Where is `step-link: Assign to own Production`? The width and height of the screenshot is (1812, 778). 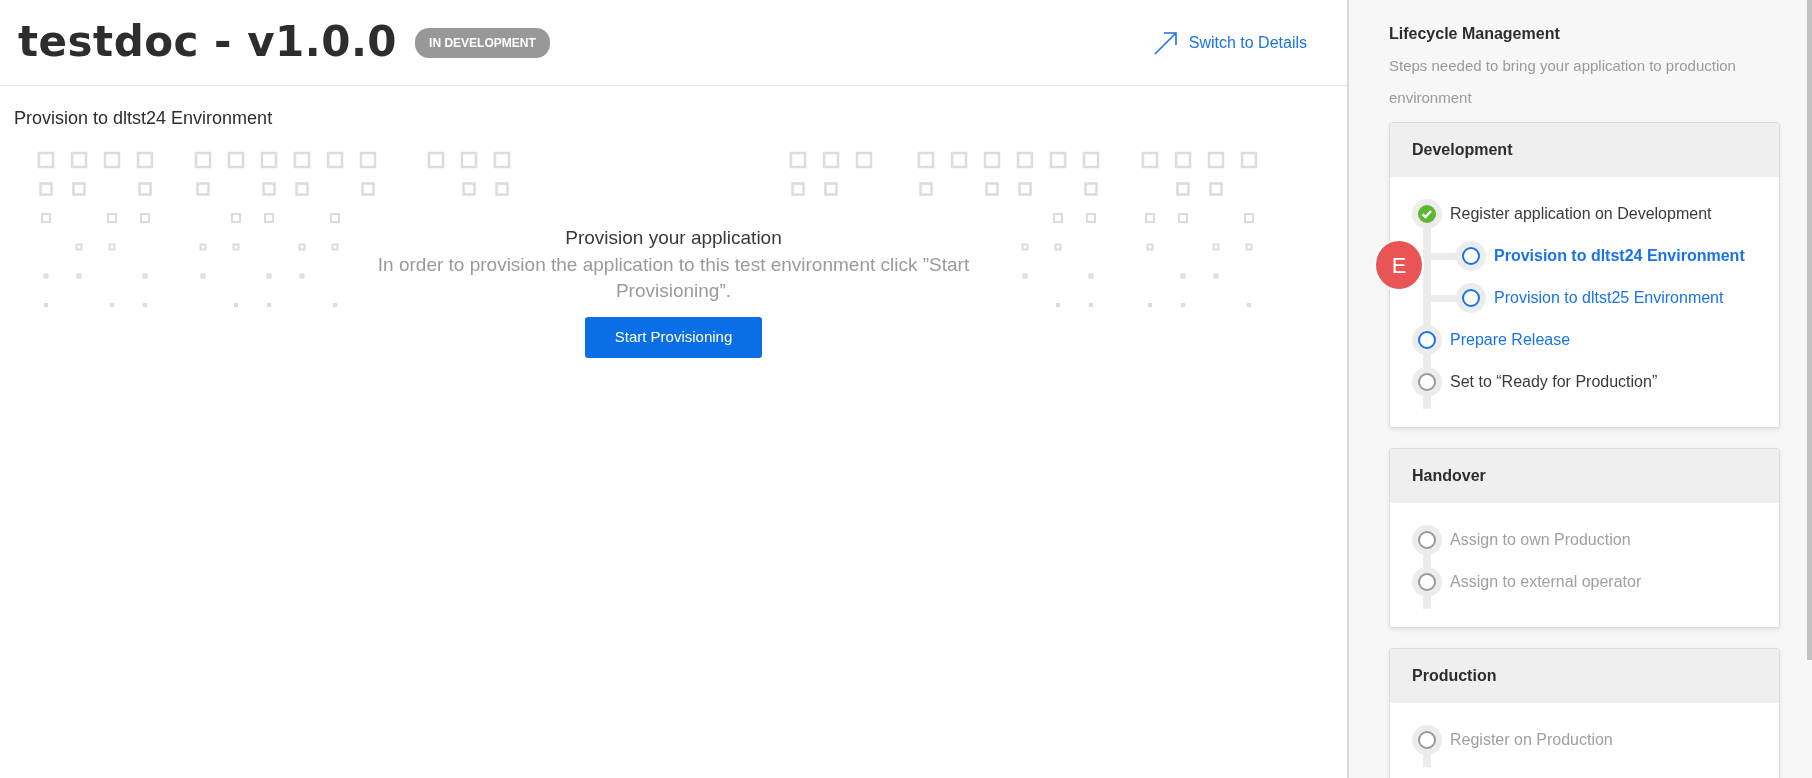 step-link: Assign to own Production is located at coordinates (1540, 540).